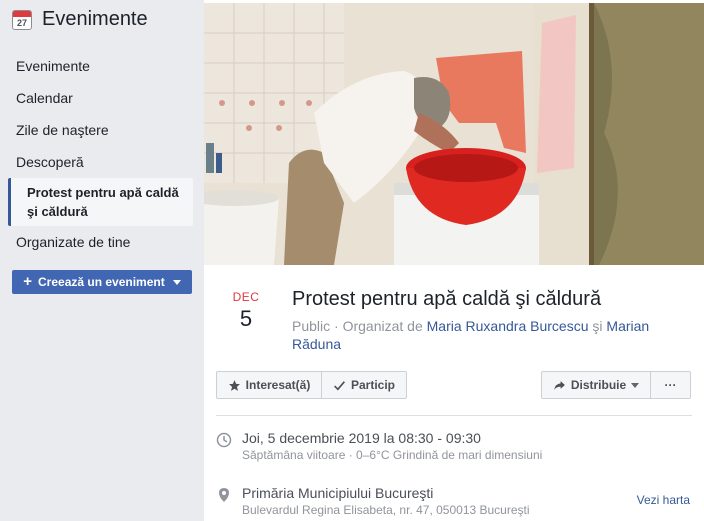 The image size is (704, 521). I want to click on create-event-button: + Creează un eveniment, so click(102, 282).